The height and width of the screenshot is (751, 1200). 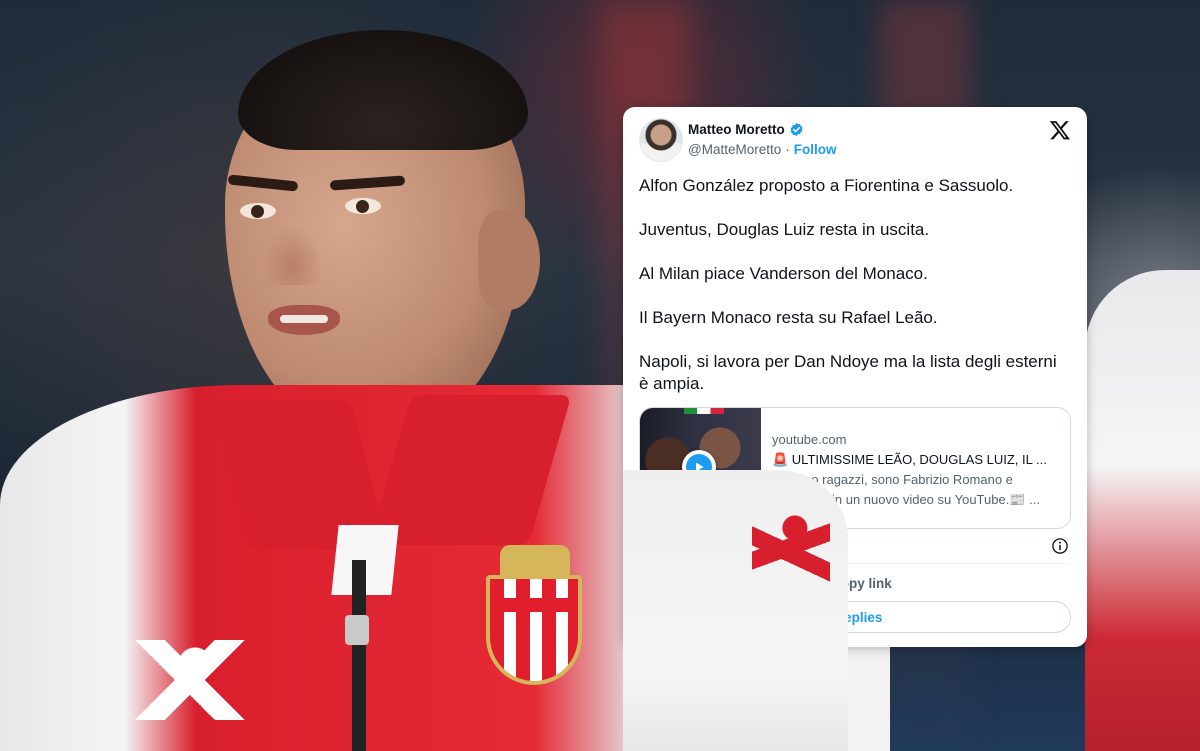 I want to click on info-icon, so click(x=1060, y=546).